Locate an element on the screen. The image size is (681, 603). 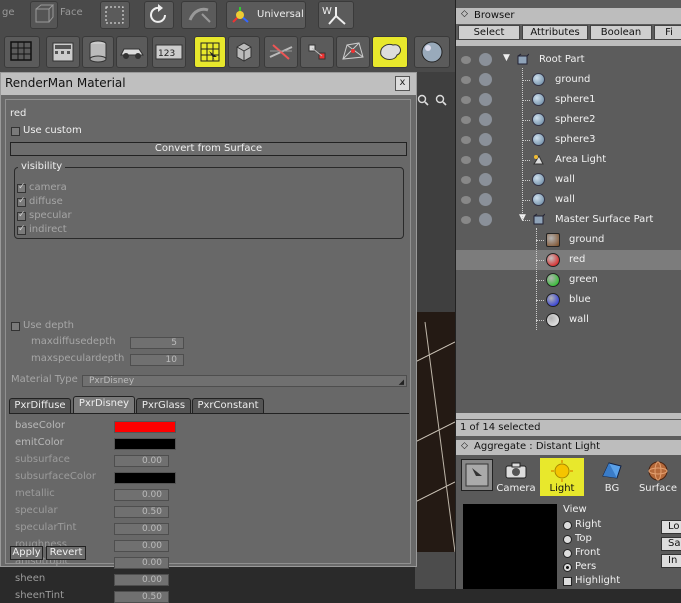
emitcolor-swatch is located at coordinates (145, 444).